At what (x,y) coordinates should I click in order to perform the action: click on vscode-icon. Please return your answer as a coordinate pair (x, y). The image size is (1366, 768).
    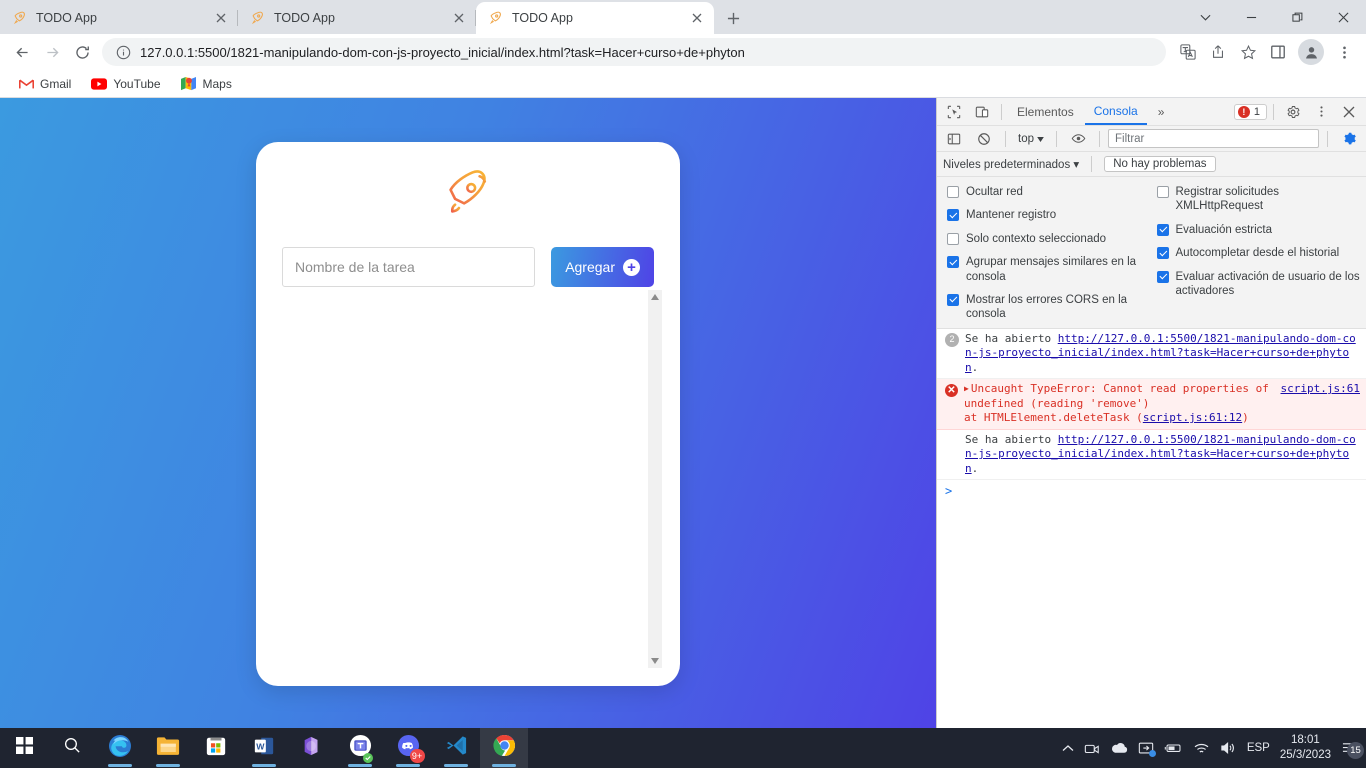
    Looking at the image, I should click on (456, 748).